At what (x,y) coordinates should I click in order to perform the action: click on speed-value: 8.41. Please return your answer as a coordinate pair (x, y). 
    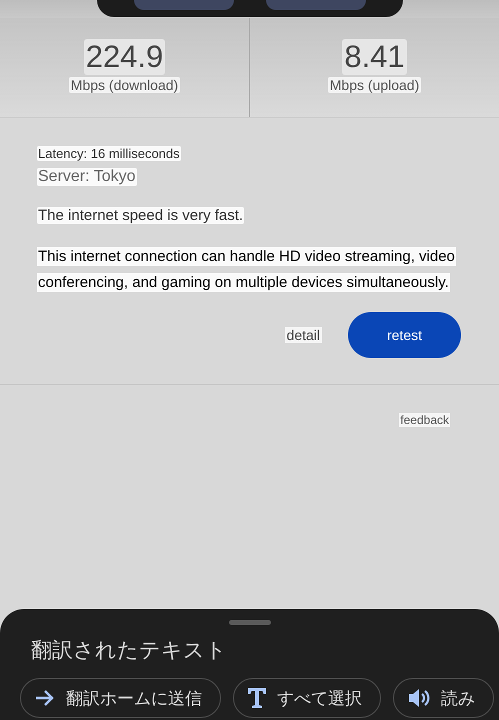
    Looking at the image, I should click on (374, 56).